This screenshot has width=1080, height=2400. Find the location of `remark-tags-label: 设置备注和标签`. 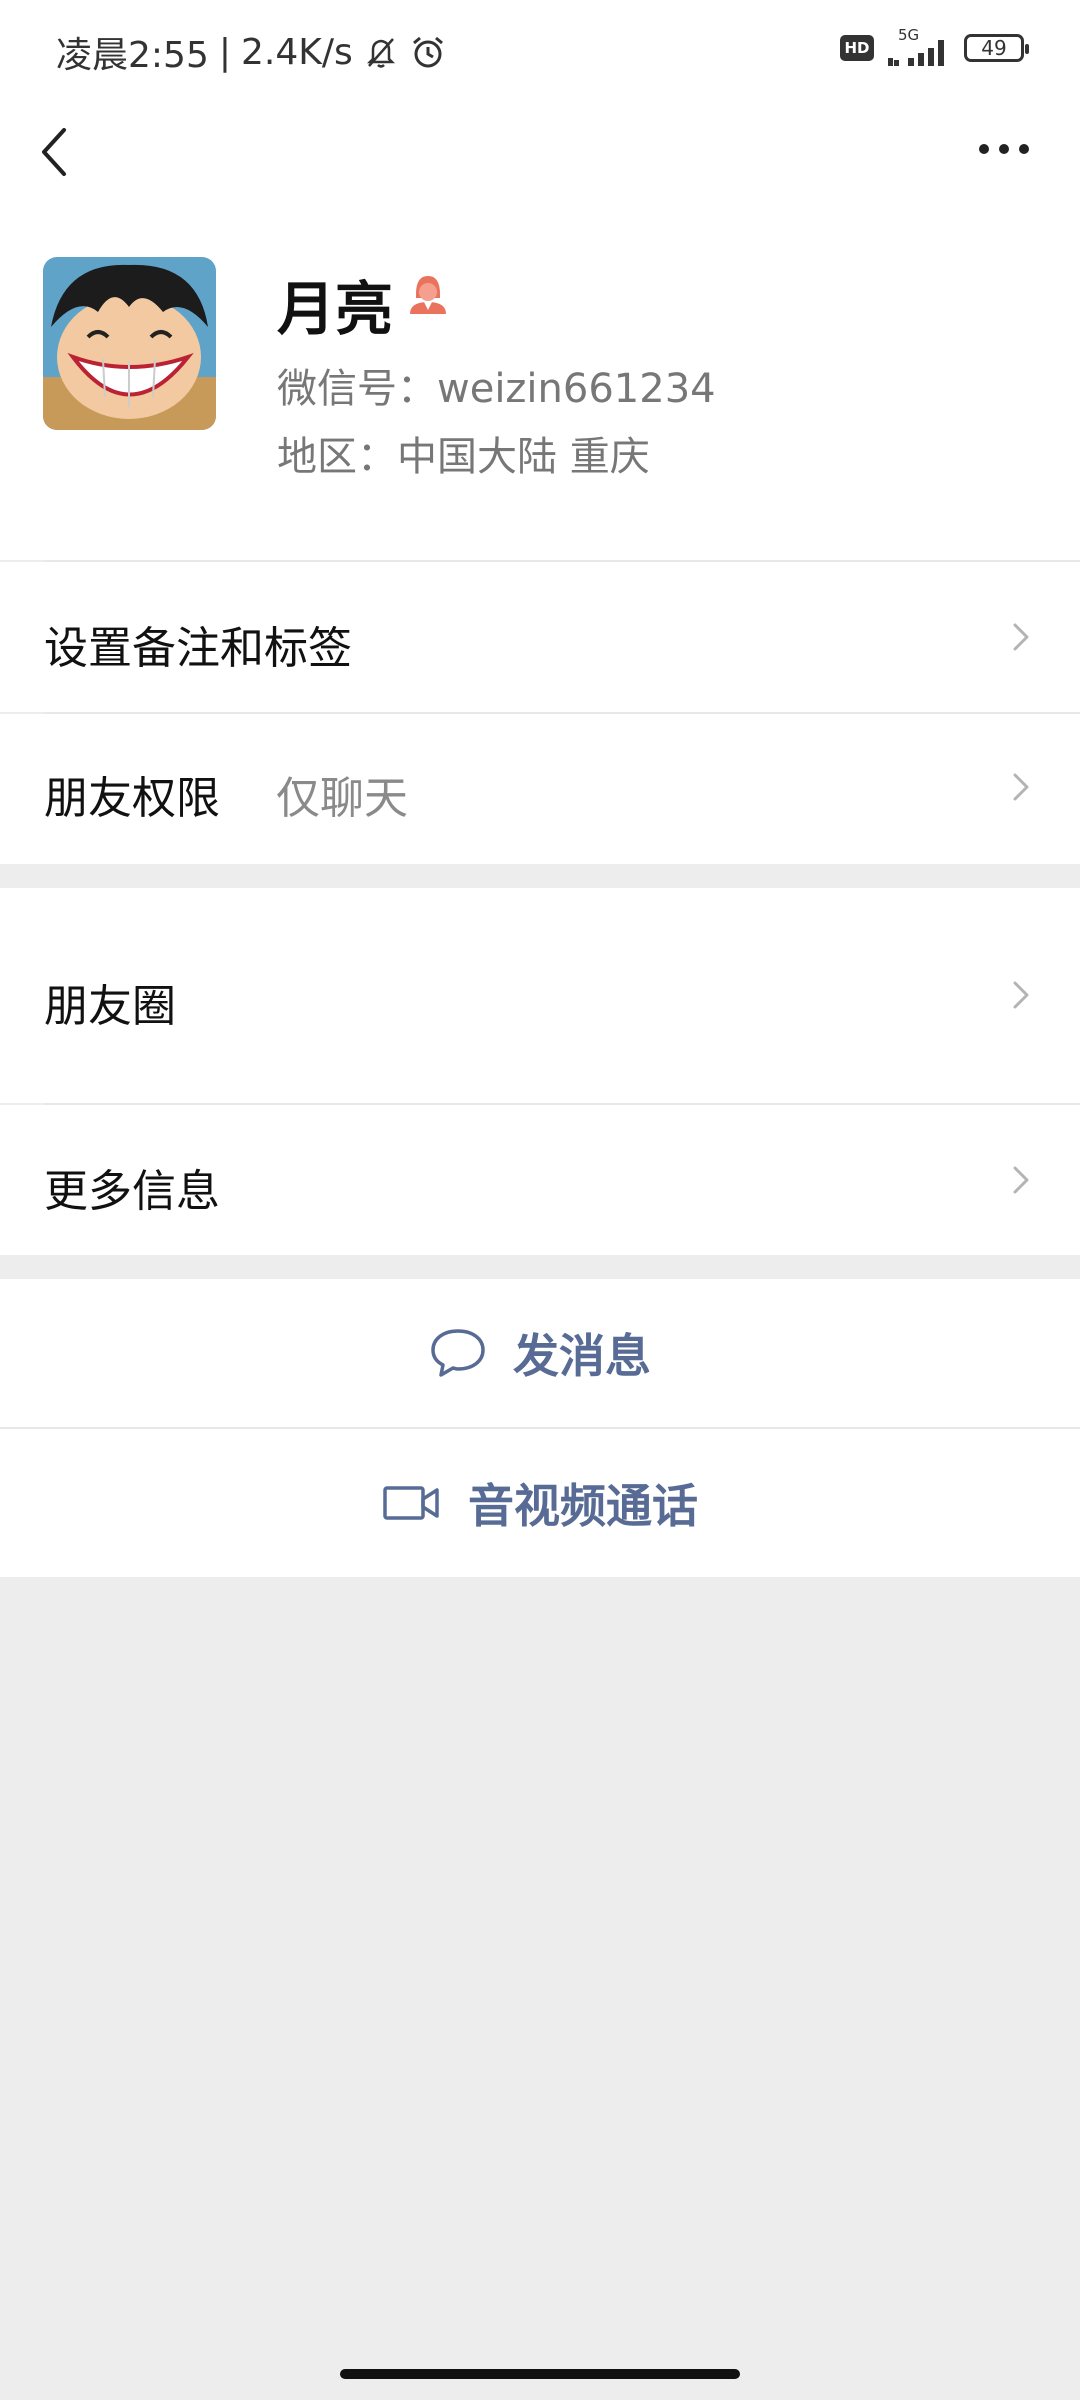

remark-tags-label: 设置备注和标签 is located at coordinates (198, 648).